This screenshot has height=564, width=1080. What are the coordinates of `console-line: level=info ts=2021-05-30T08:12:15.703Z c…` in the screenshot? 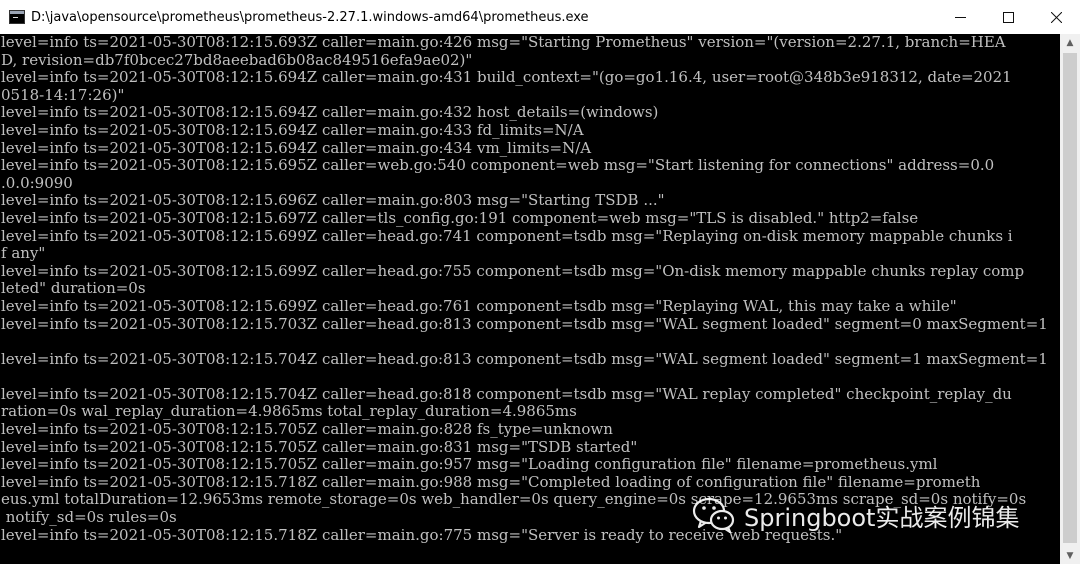 It's located at (524, 323).